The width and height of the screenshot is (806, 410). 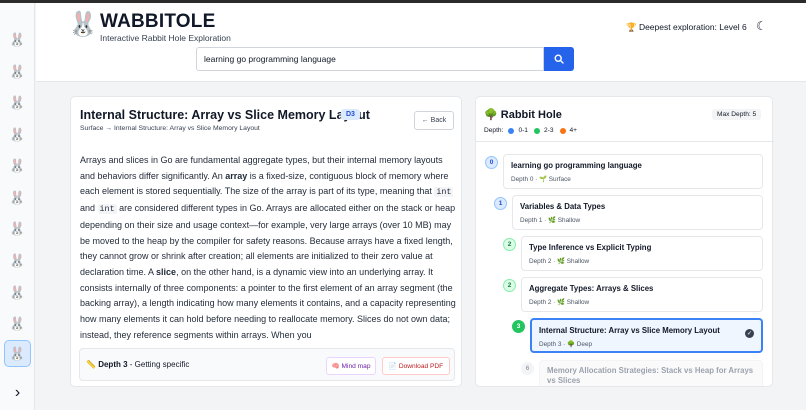 I want to click on search-button, so click(x=559, y=59).